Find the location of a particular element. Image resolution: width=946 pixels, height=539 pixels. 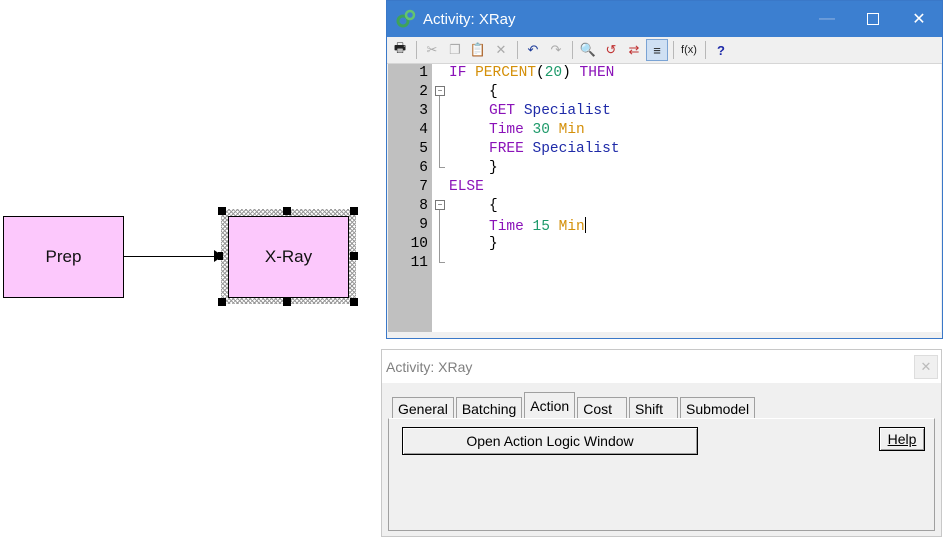

block-prep: Prep is located at coordinates (63, 257).